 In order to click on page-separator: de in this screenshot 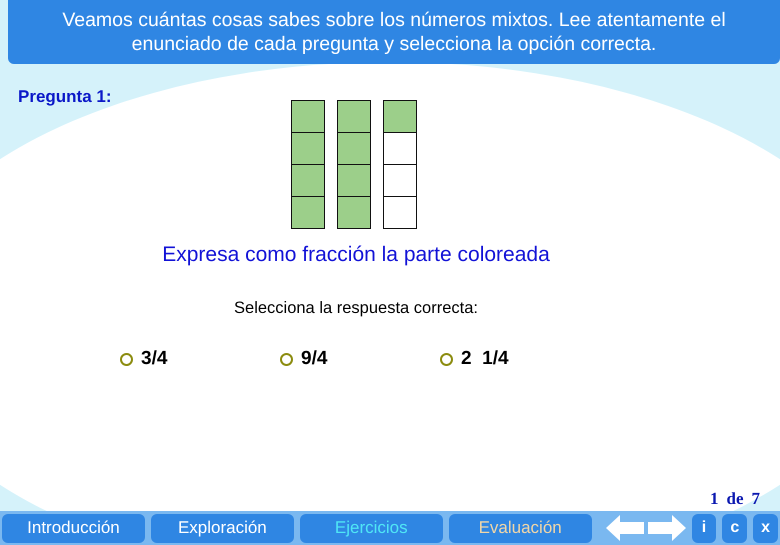, I will do `click(735, 499)`.